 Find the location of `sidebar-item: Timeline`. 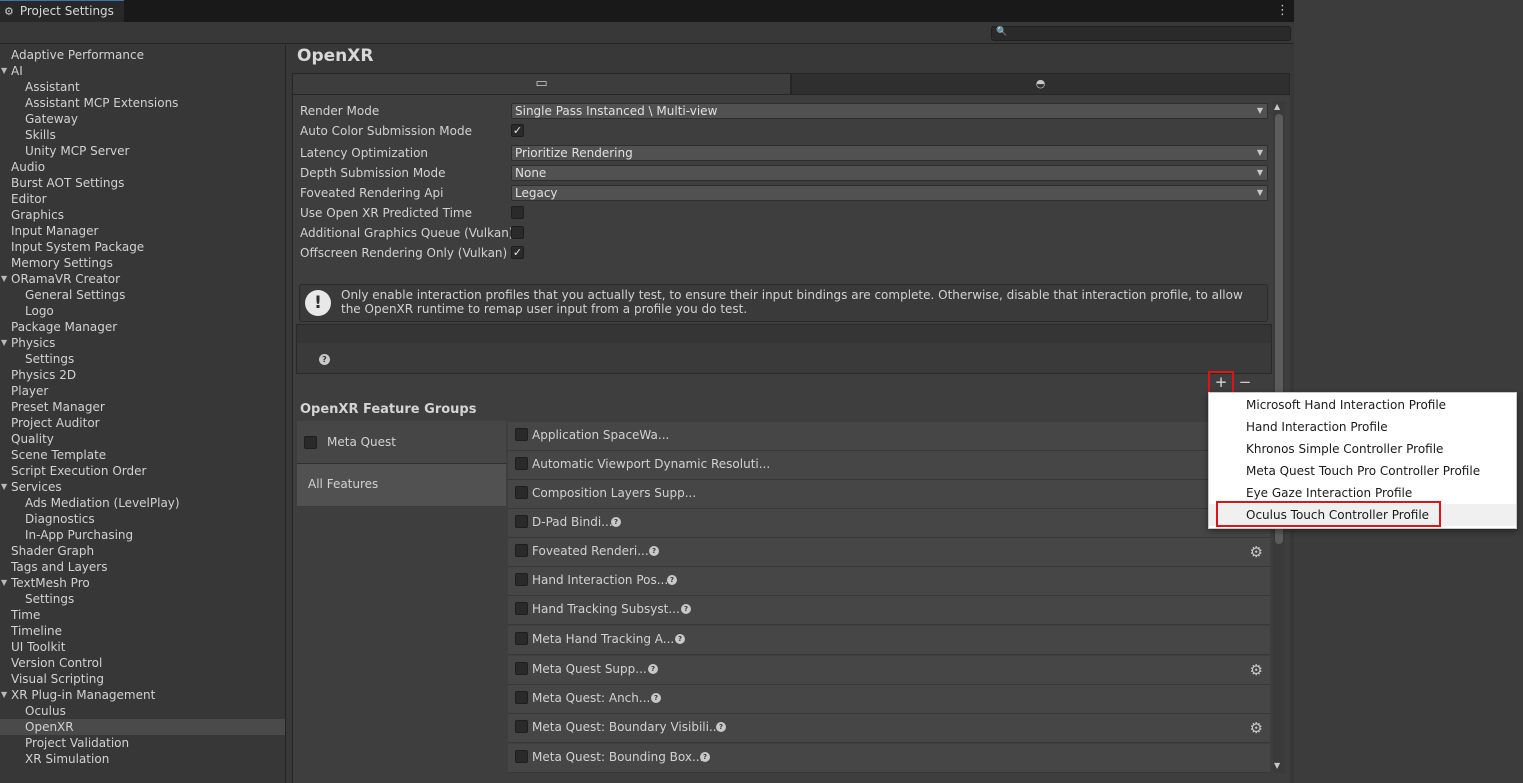

sidebar-item: Timeline is located at coordinates (142, 631).